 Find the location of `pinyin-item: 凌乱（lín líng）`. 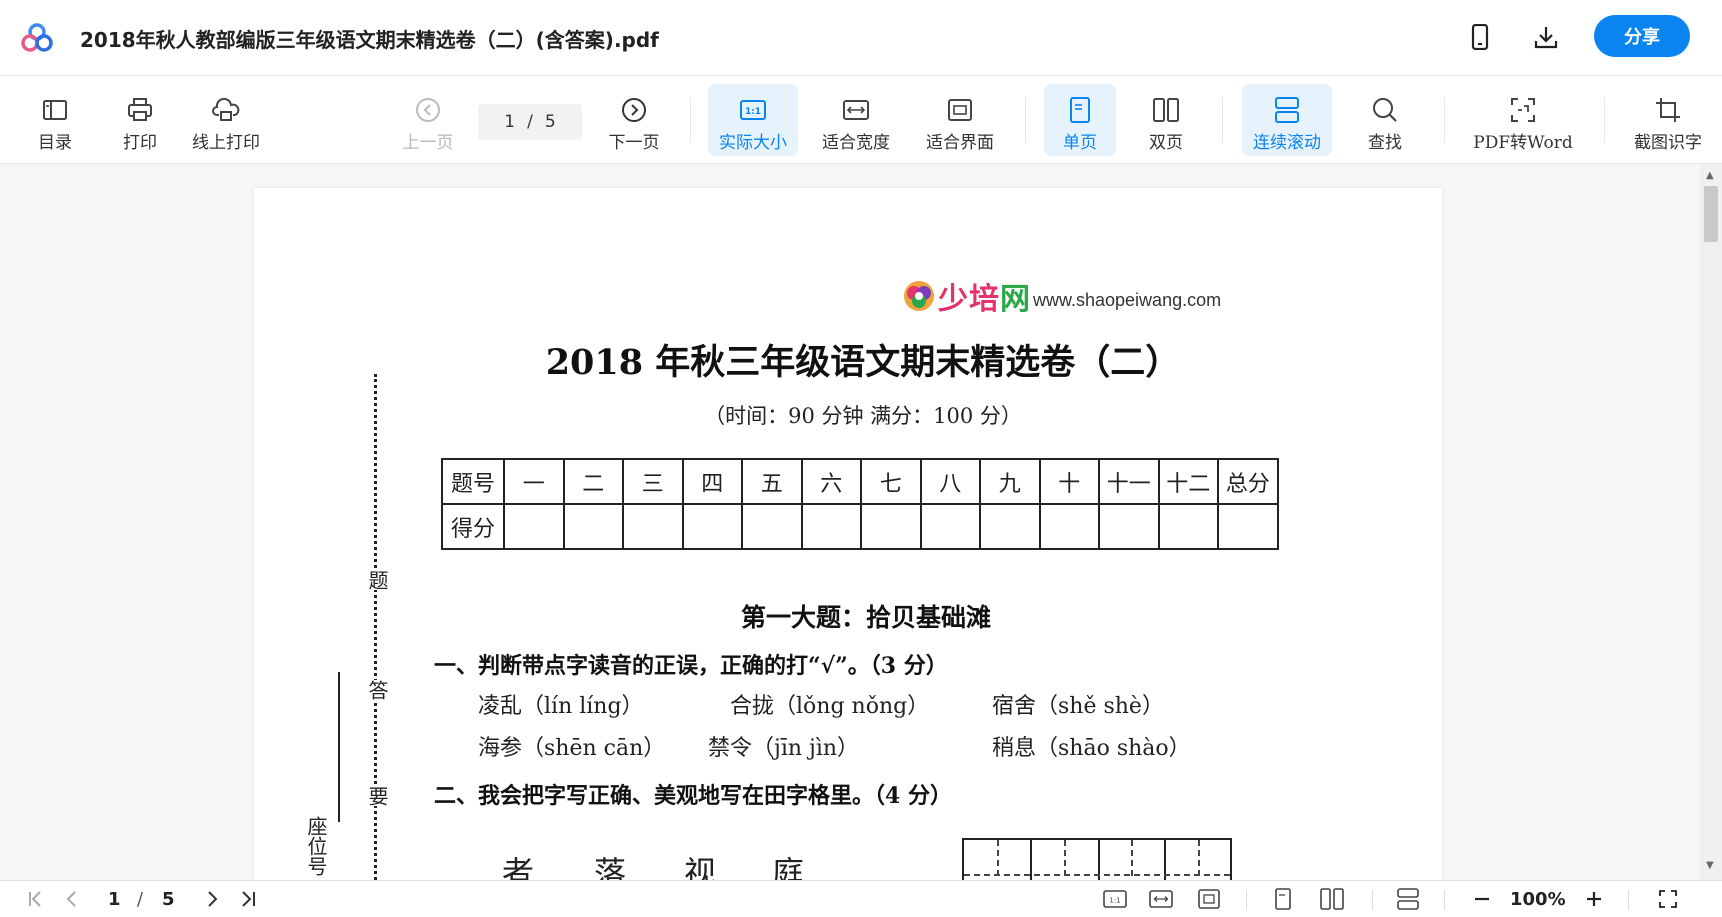

pinyin-item: 凌乱（lín líng） is located at coordinates (561, 706).